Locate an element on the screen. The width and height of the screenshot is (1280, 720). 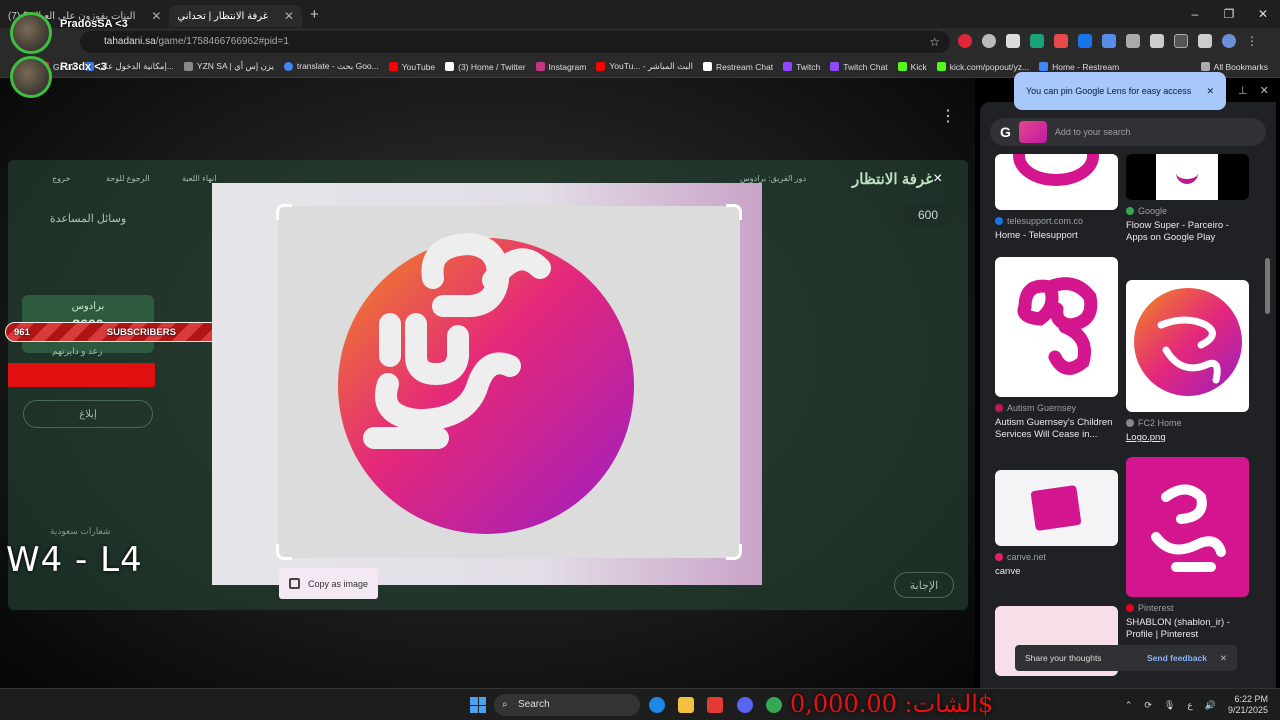
feedback-prompt: Share your thoughts is located at coordinates (1063, 658).